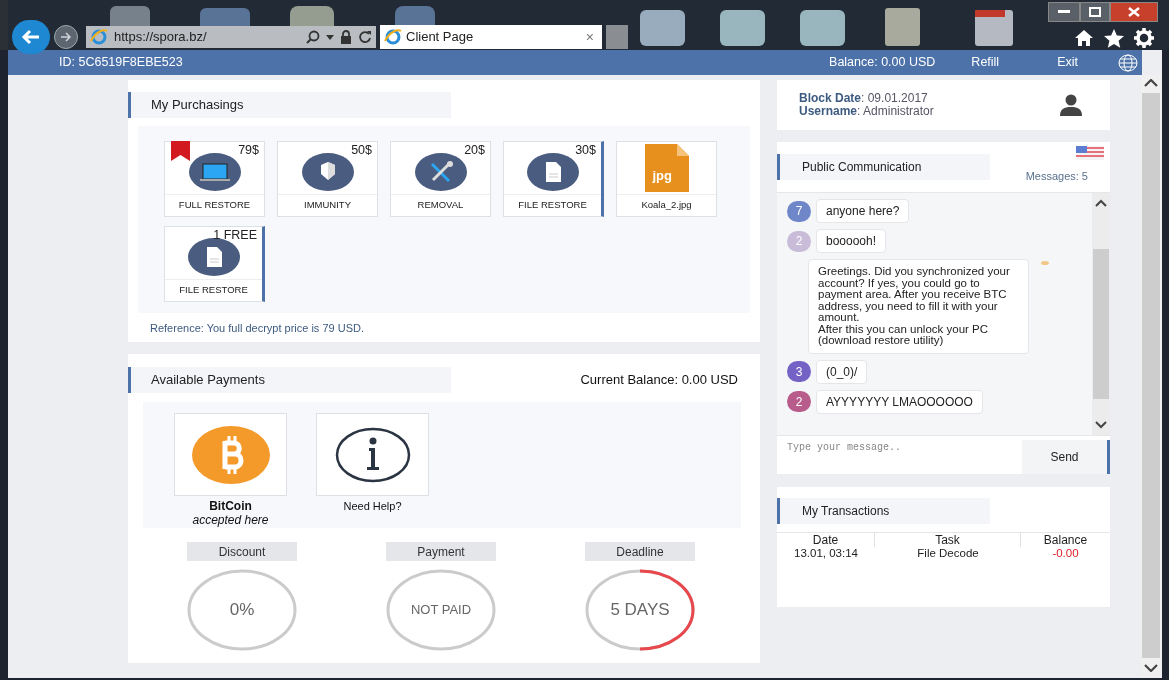  I want to click on star-icon, so click(1114, 38).